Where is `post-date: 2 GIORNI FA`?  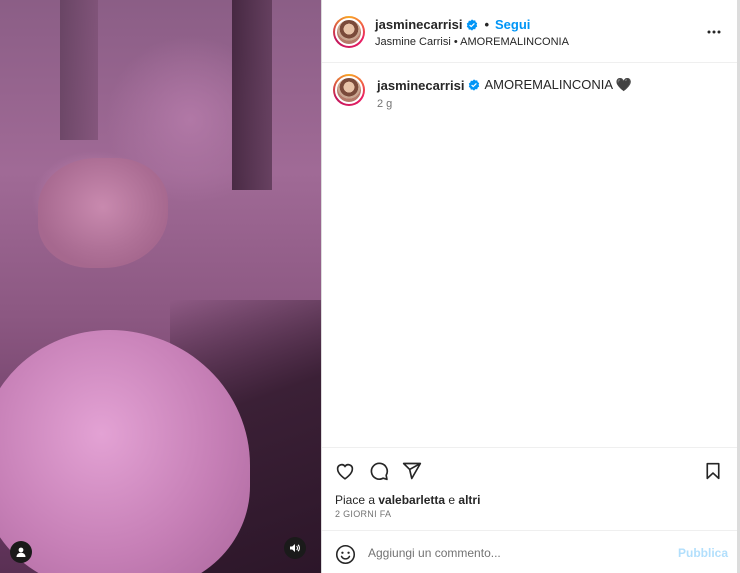 post-date: 2 GIORNI FA is located at coordinates (363, 514).